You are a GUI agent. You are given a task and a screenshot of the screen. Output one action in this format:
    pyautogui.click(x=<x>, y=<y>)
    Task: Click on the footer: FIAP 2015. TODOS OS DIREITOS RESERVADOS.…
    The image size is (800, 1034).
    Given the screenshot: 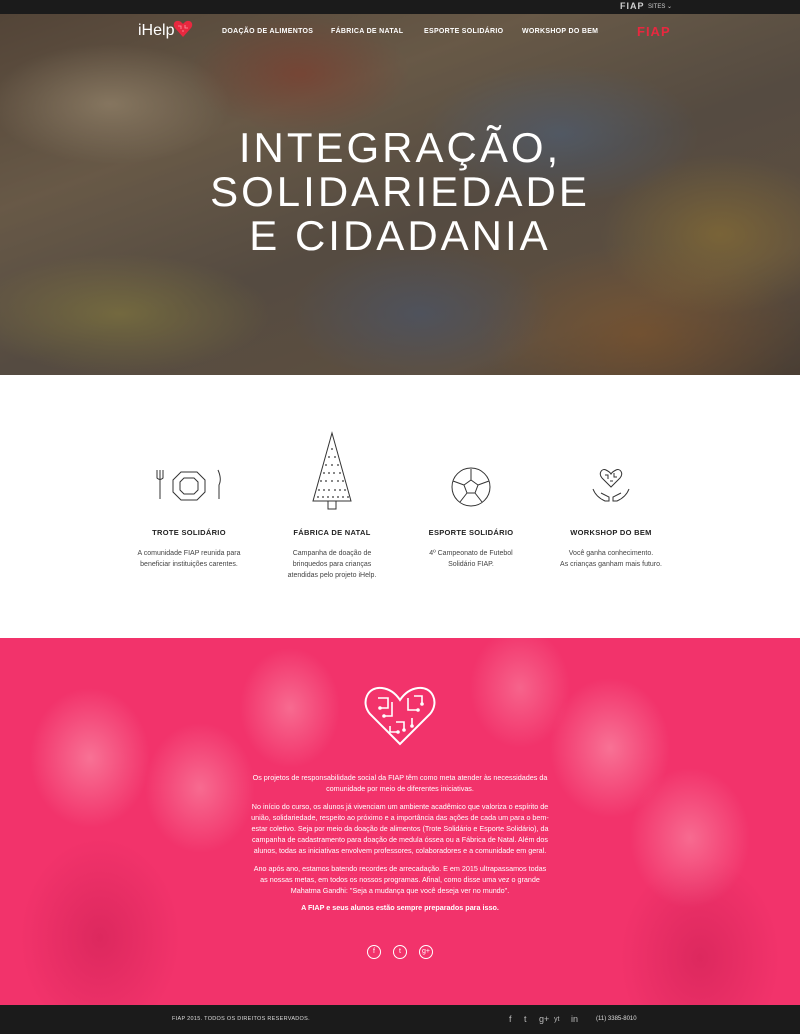 What is the action you would take?
    pyautogui.click(x=400, y=1019)
    